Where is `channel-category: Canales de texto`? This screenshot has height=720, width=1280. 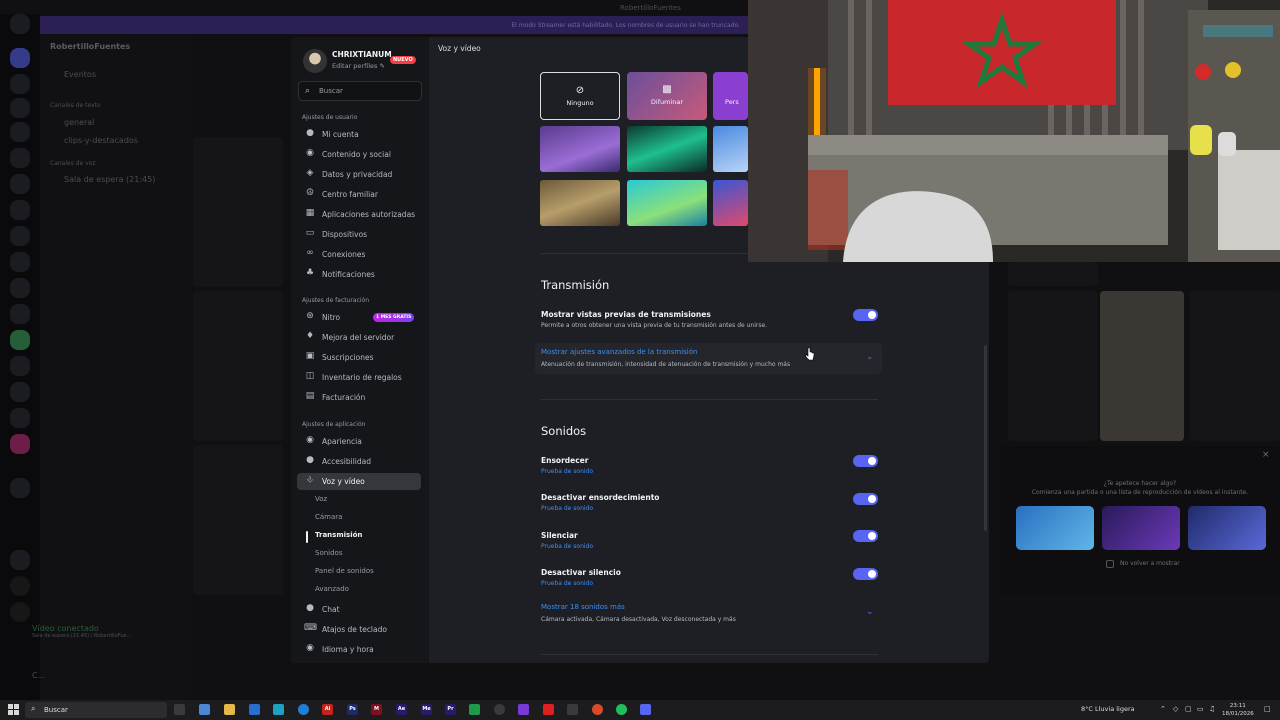 channel-category: Canales de texto is located at coordinates (75, 105).